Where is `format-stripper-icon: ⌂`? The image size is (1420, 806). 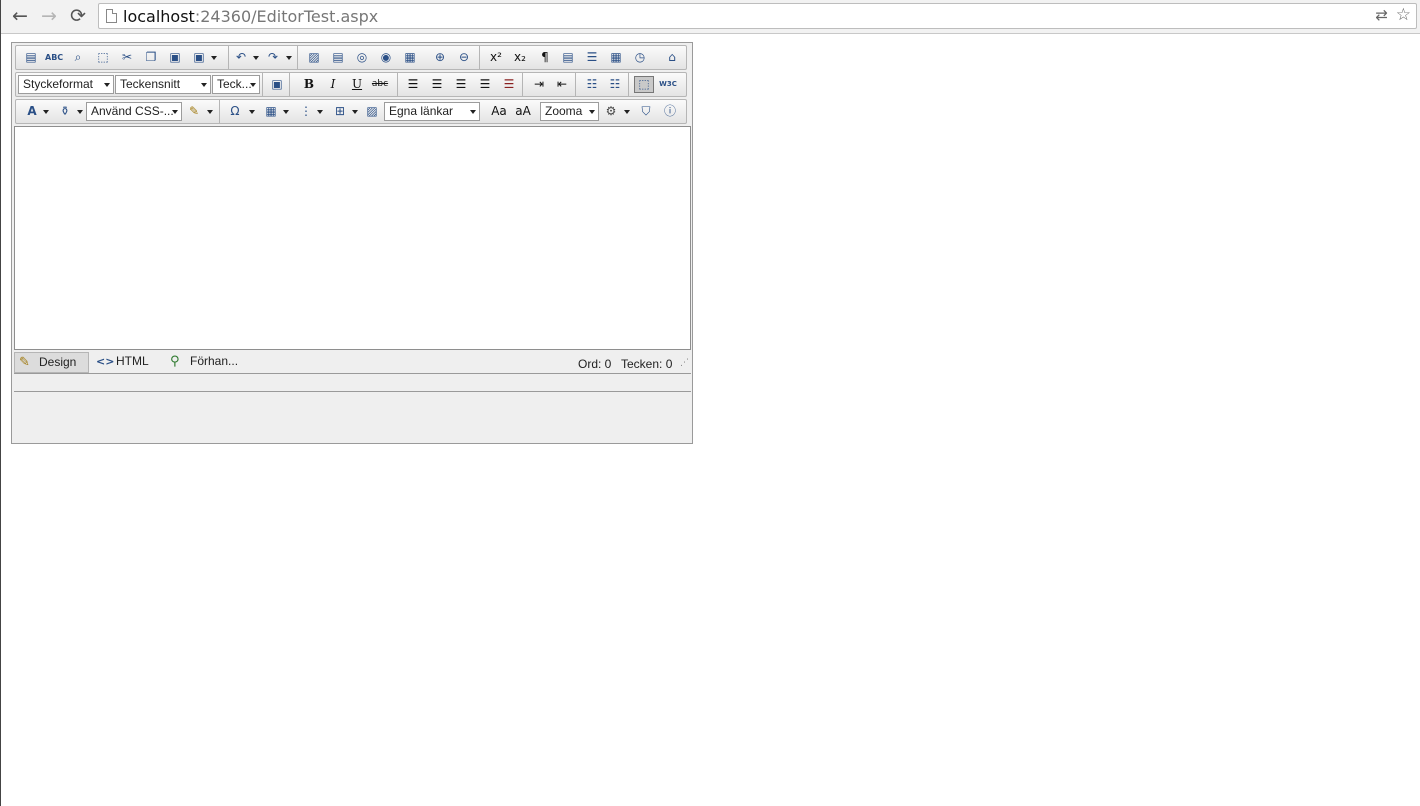
format-stripper-icon: ⌂ is located at coordinates (672, 57).